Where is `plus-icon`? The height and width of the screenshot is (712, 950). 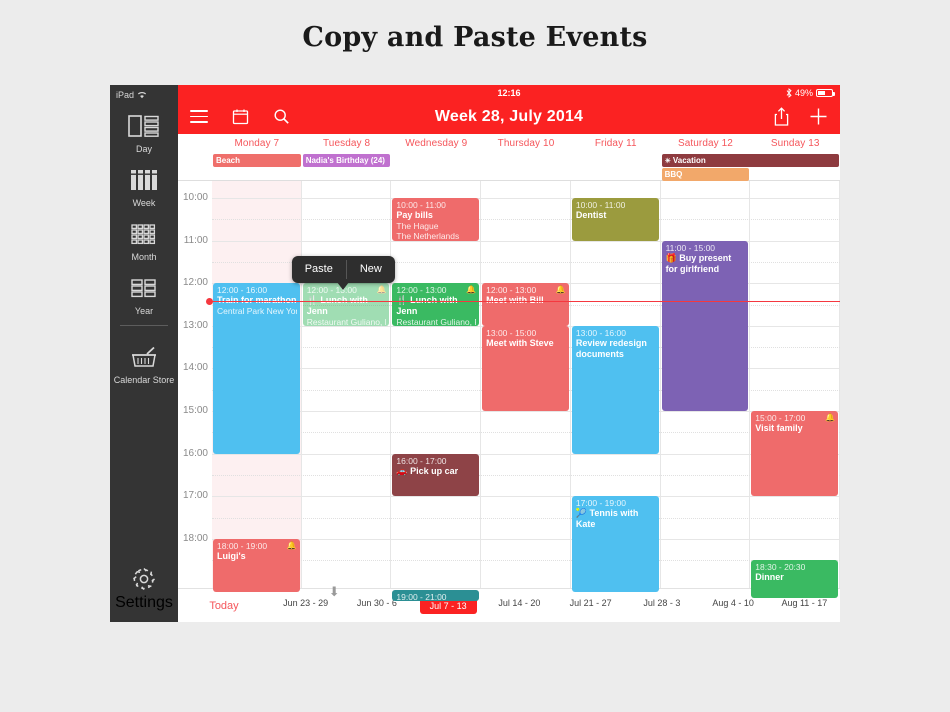
plus-icon is located at coordinates (818, 116).